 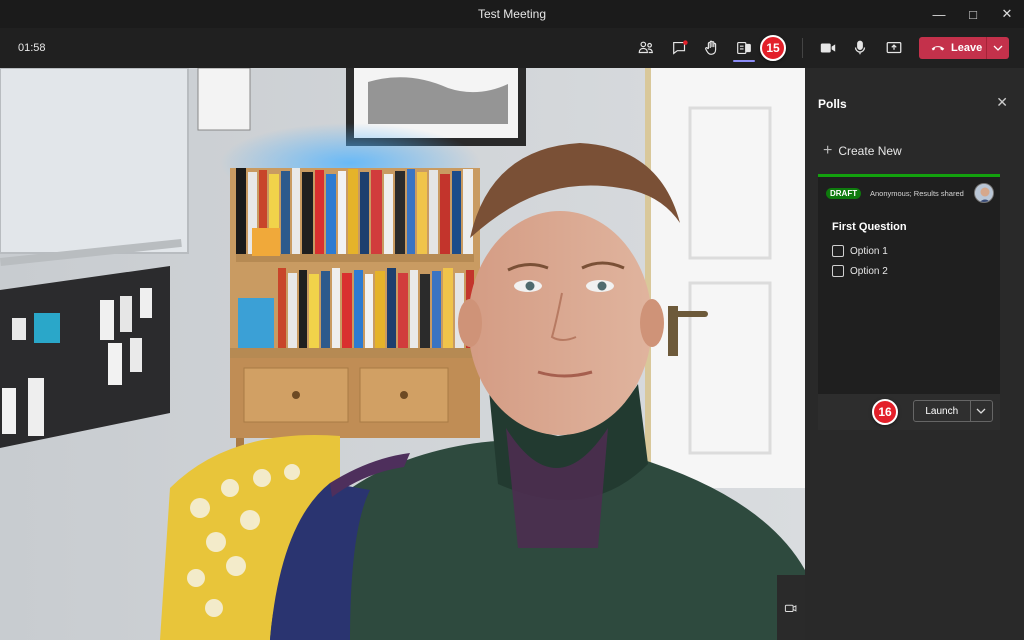 What do you see at coordinates (869, 271) in the screenshot?
I see `option-label: Option 2` at bounding box center [869, 271].